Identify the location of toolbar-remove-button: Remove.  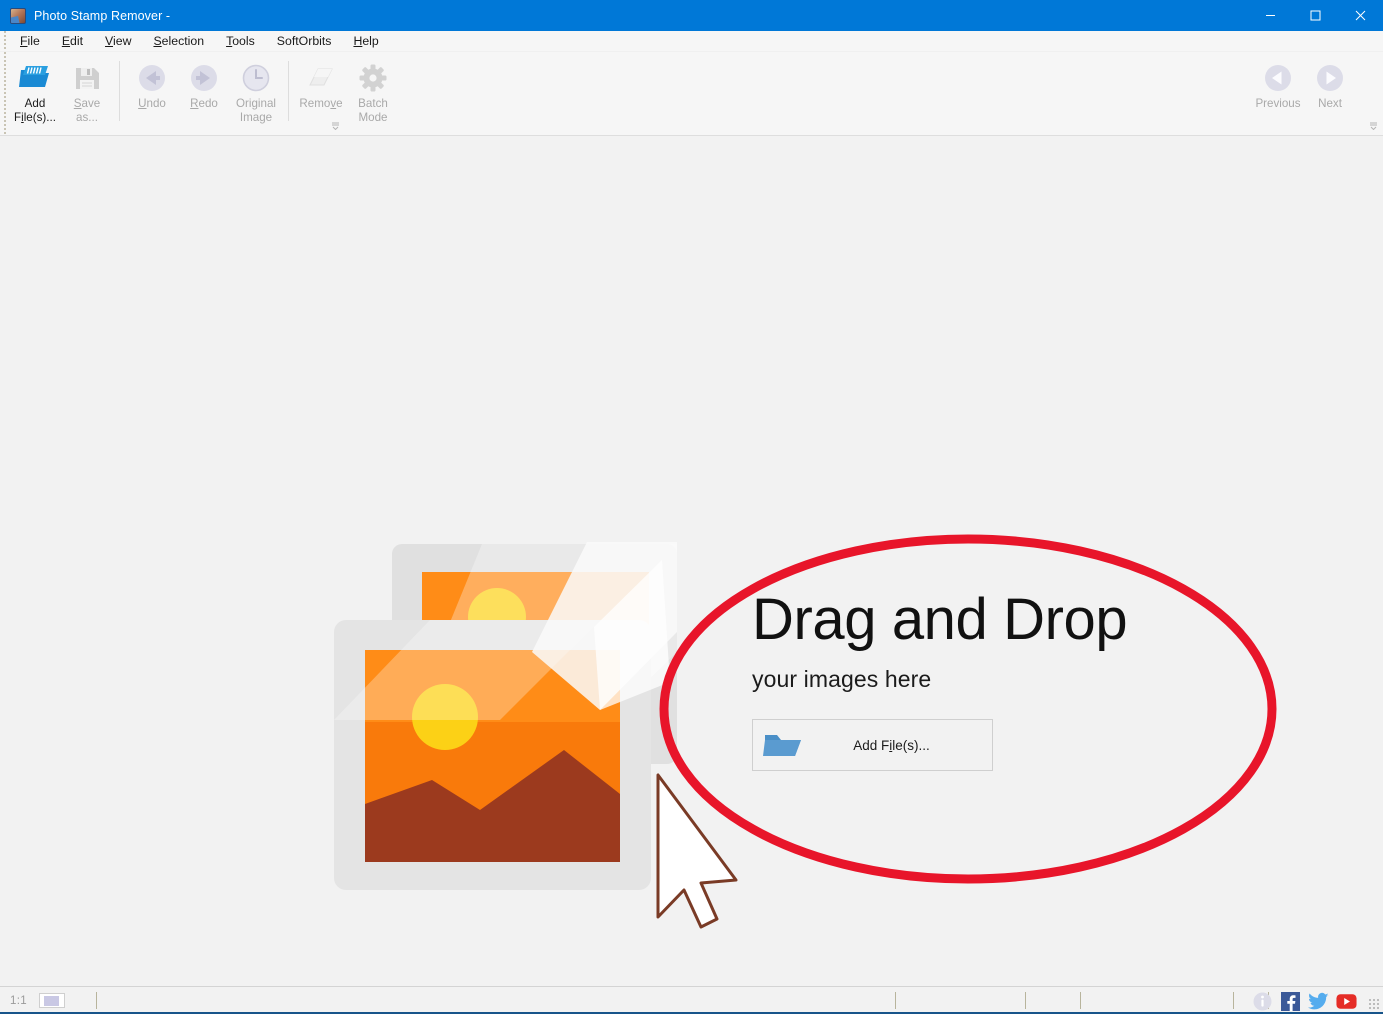
(321, 84).